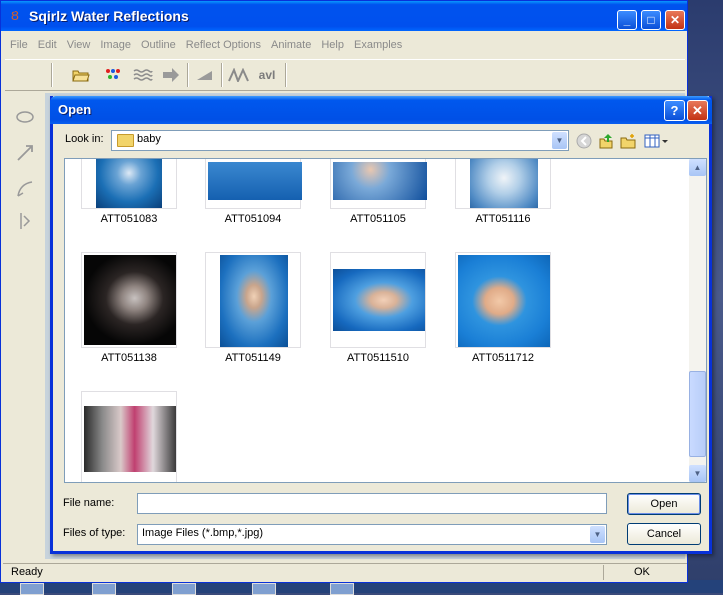 The width and height of the screenshot is (723, 595). Describe the element at coordinates (372, 503) in the screenshot. I see `file-name-field` at that location.